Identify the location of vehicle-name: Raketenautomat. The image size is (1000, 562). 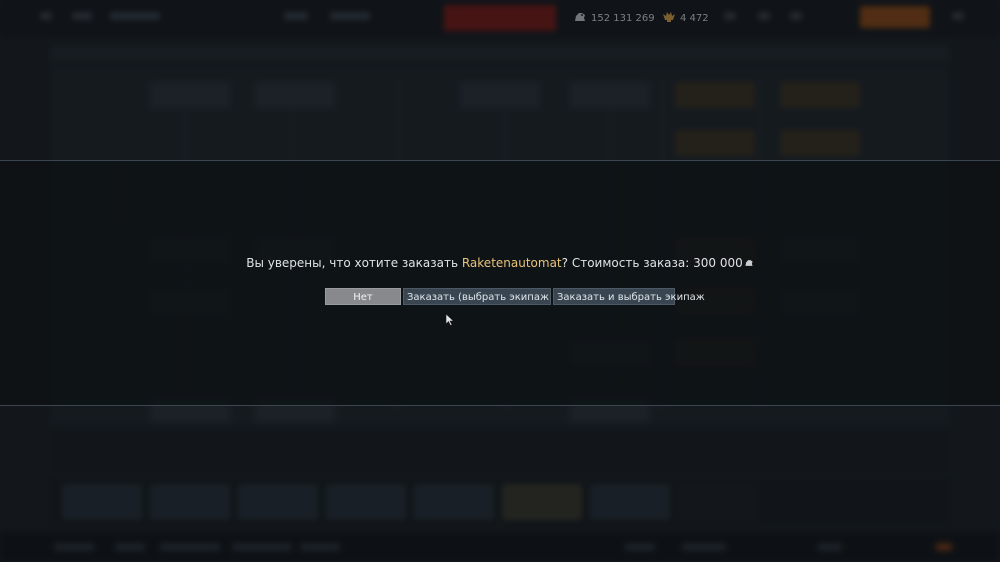
(511, 263).